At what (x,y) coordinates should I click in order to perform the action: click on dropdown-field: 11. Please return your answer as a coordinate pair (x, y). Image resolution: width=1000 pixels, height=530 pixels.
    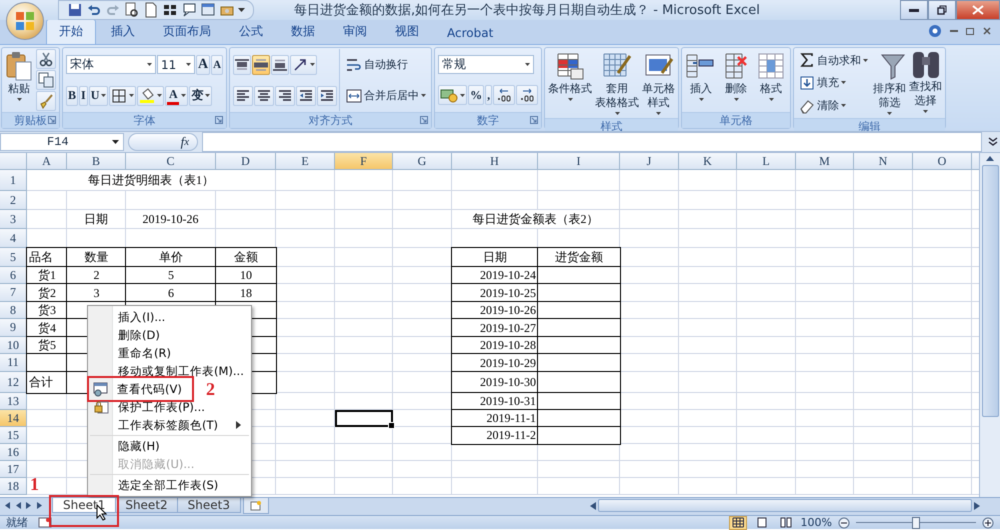
    Looking at the image, I should click on (176, 64).